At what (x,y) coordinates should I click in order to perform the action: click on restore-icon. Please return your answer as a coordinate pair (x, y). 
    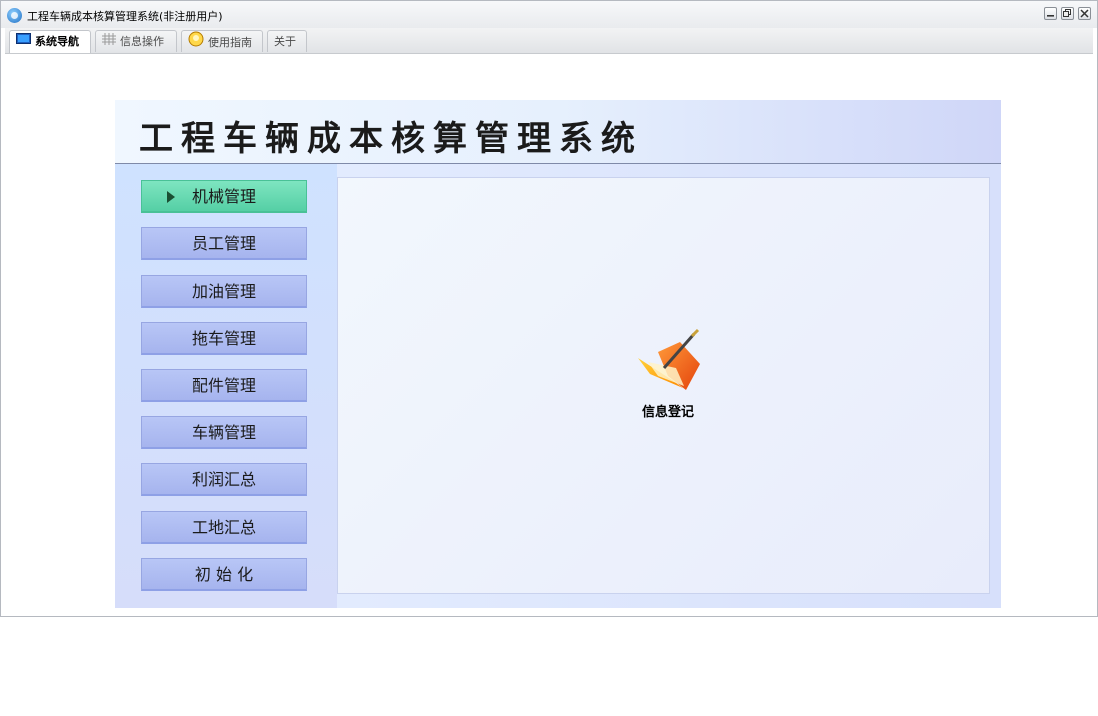
    Looking at the image, I should click on (1067, 13).